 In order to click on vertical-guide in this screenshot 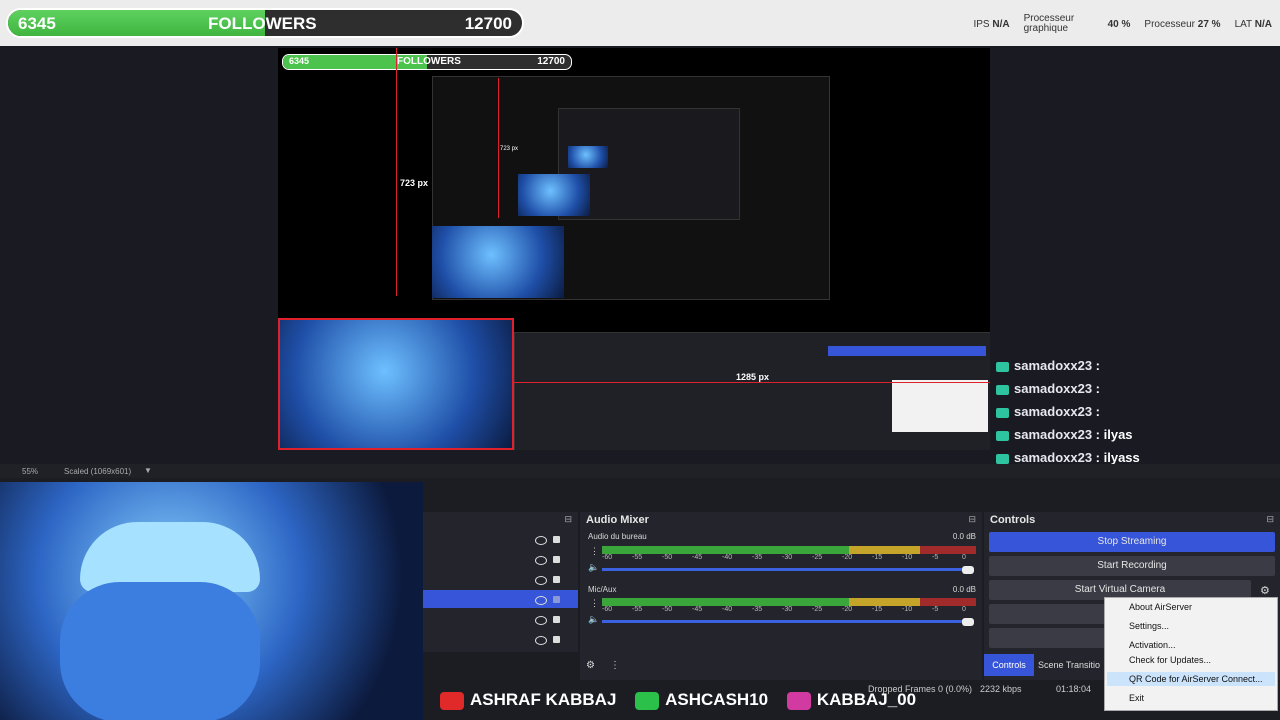, I will do `click(396, 172)`.